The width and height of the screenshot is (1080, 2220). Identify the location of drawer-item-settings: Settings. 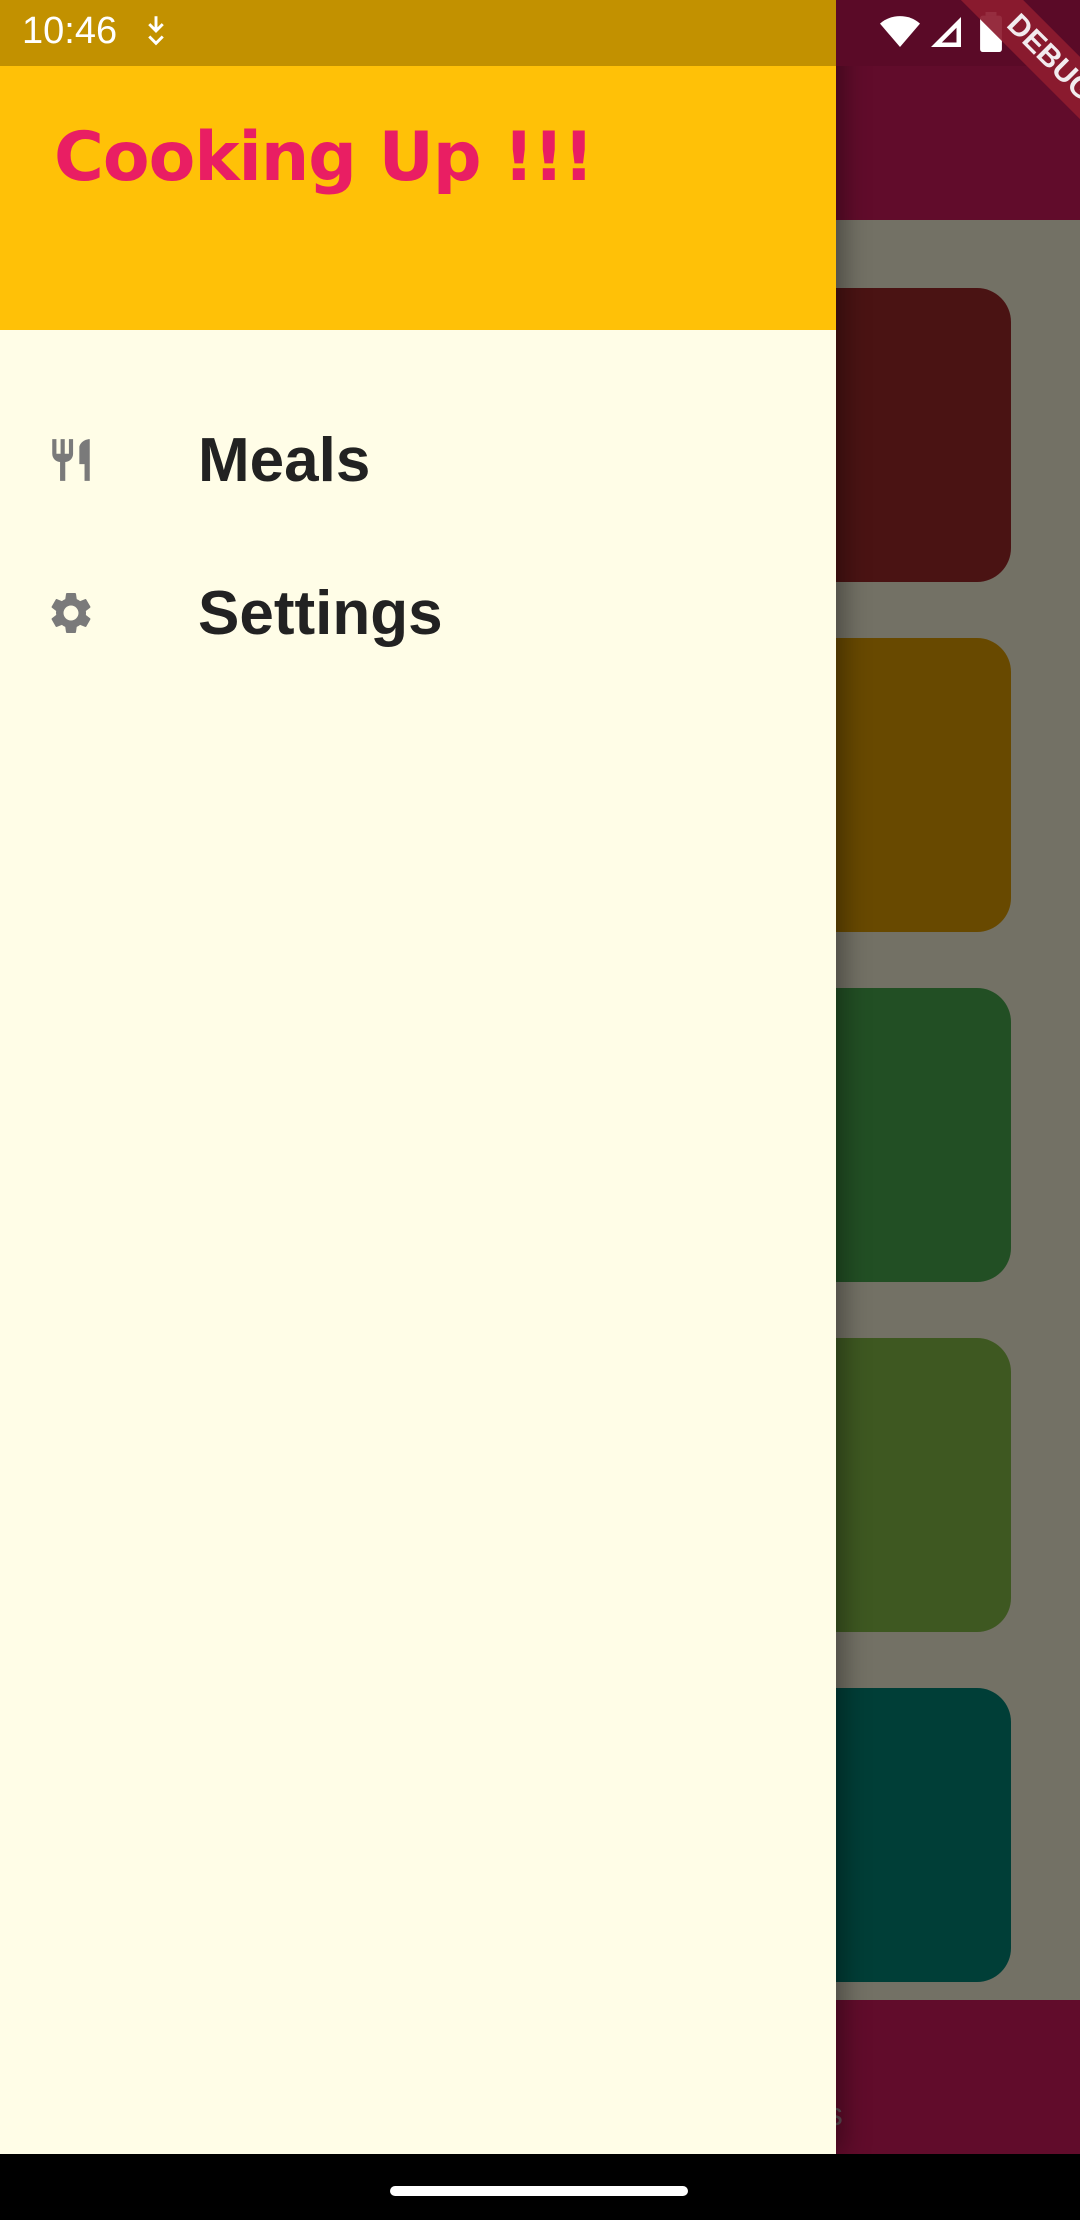
(418, 613).